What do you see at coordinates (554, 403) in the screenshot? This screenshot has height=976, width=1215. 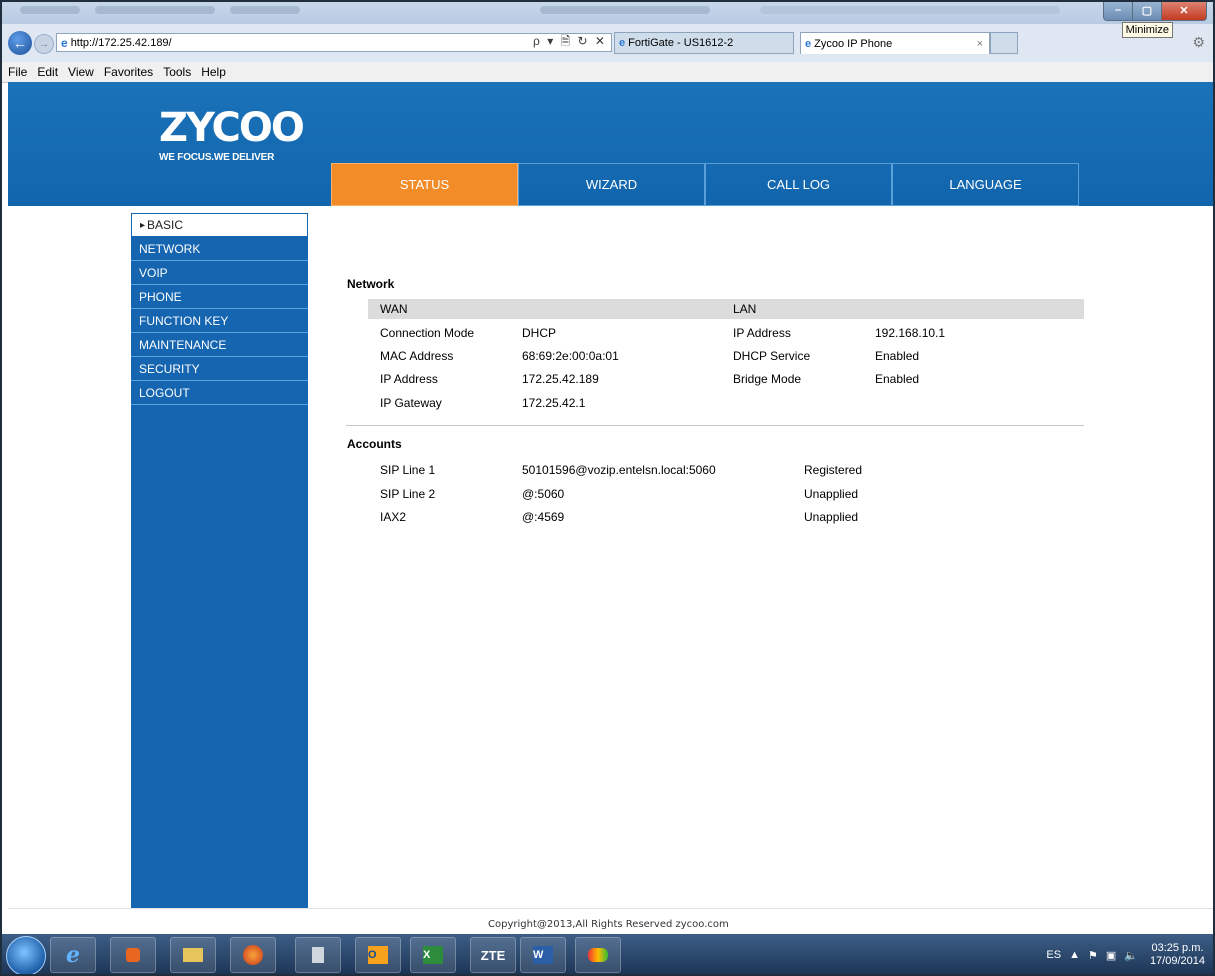 I see `wan-value: 172.25.42.1` at bounding box center [554, 403].